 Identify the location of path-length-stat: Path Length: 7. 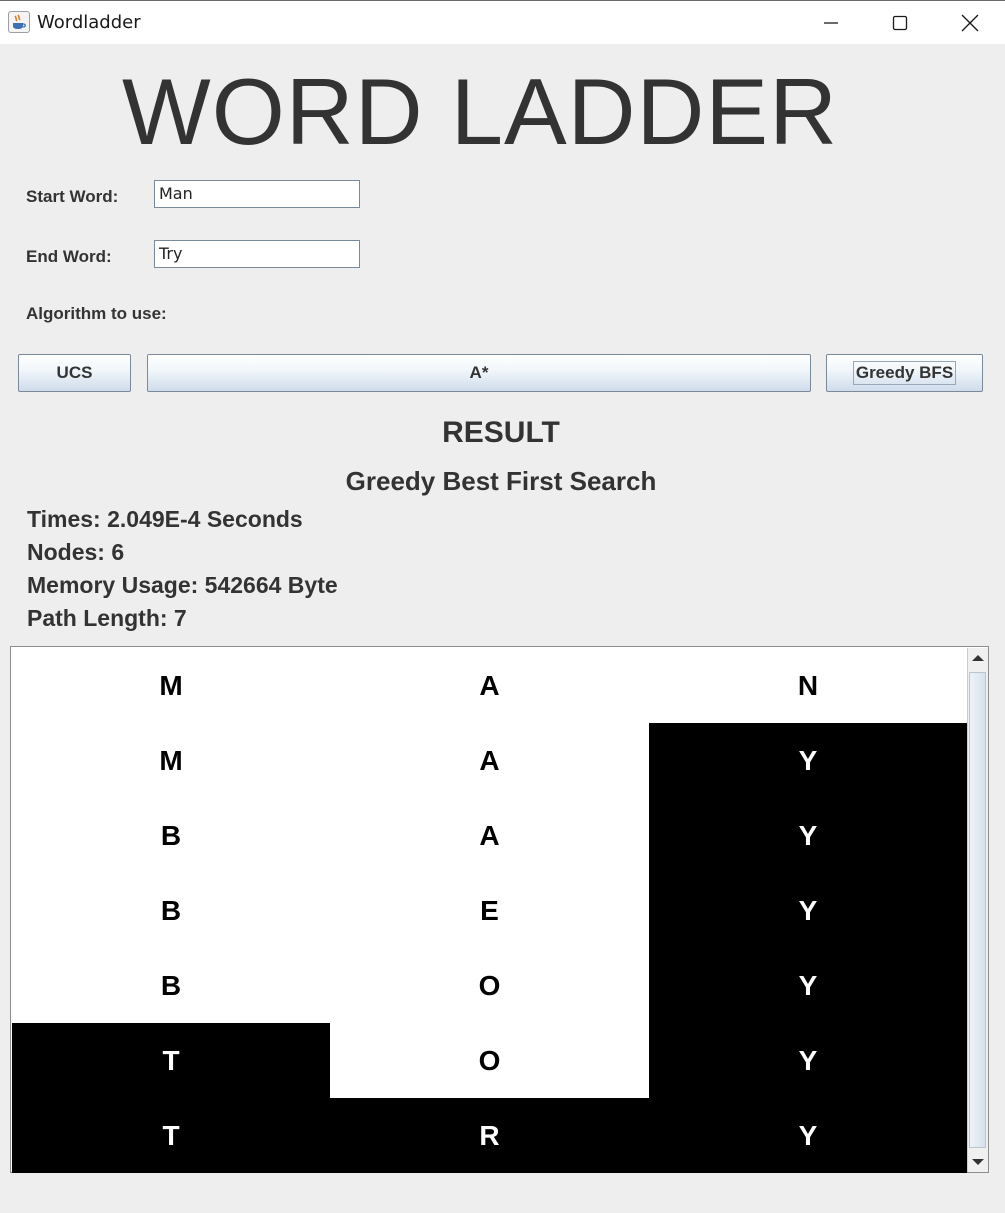
(107, 618).